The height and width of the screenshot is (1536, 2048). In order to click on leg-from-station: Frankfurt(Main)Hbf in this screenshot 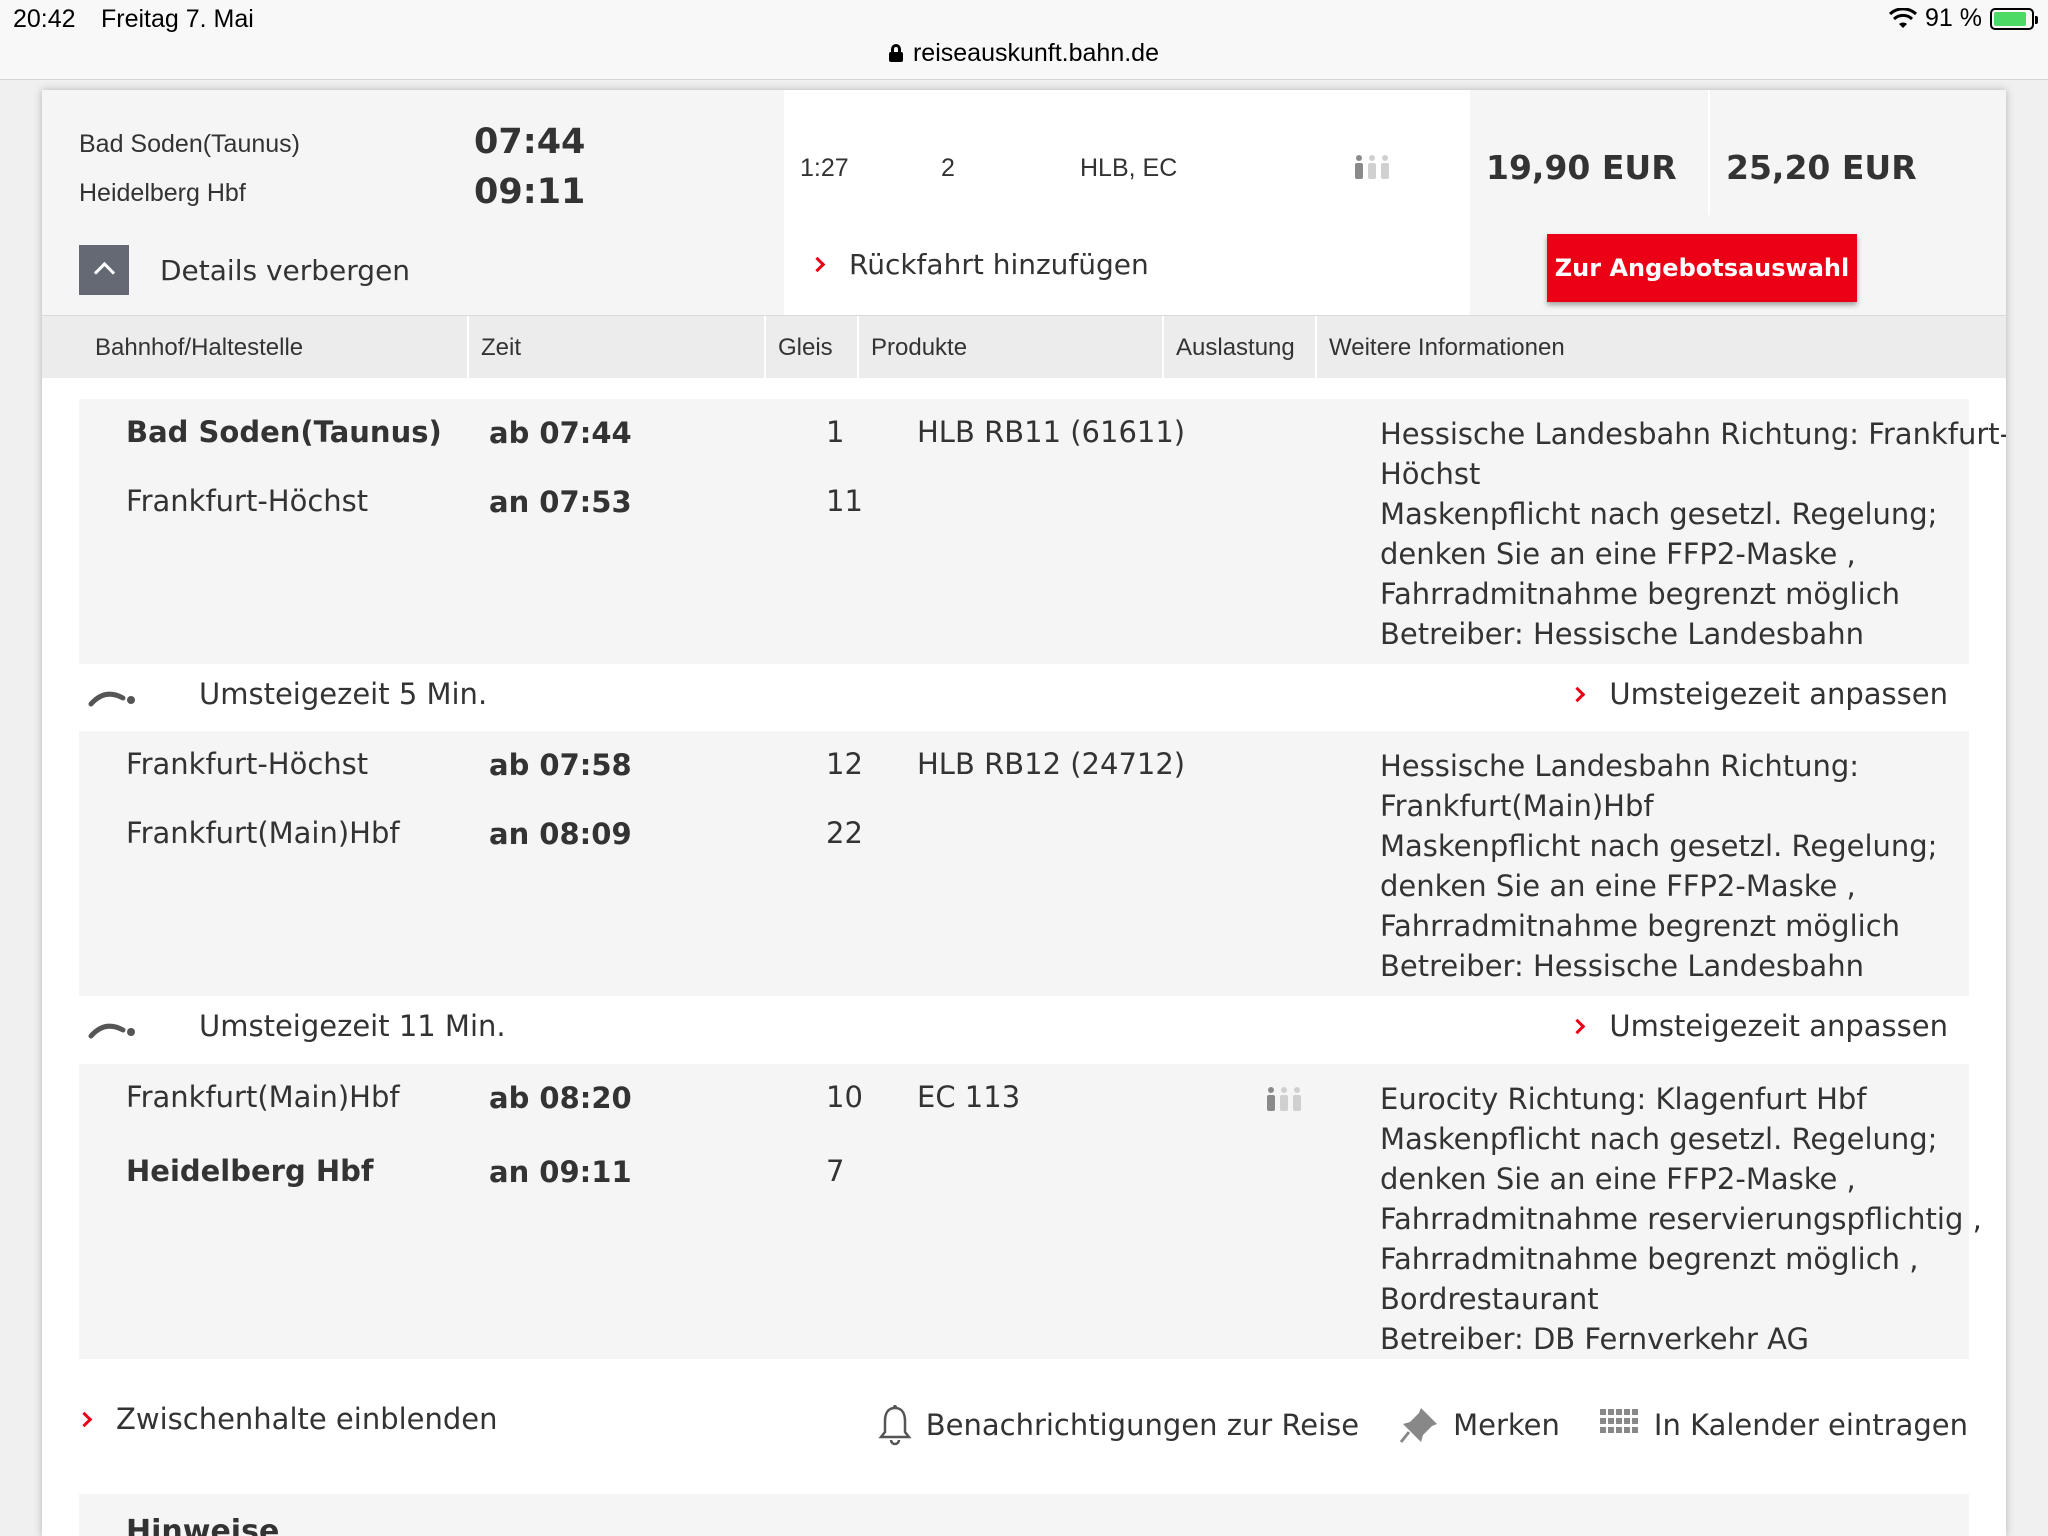, I will do `click(263, 1097)`.